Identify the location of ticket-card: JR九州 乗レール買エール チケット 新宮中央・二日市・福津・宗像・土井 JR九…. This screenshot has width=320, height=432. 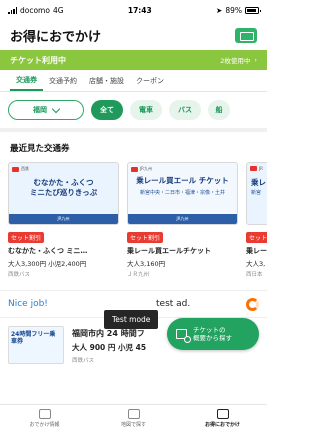
(182, 223).